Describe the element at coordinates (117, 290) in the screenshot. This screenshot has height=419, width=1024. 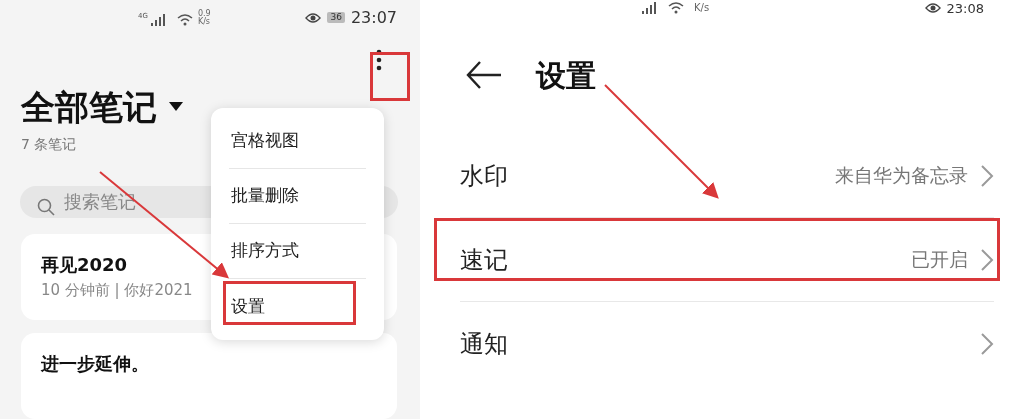
I see `note-meta: 10 分钟前 | 你好2021` at that location.